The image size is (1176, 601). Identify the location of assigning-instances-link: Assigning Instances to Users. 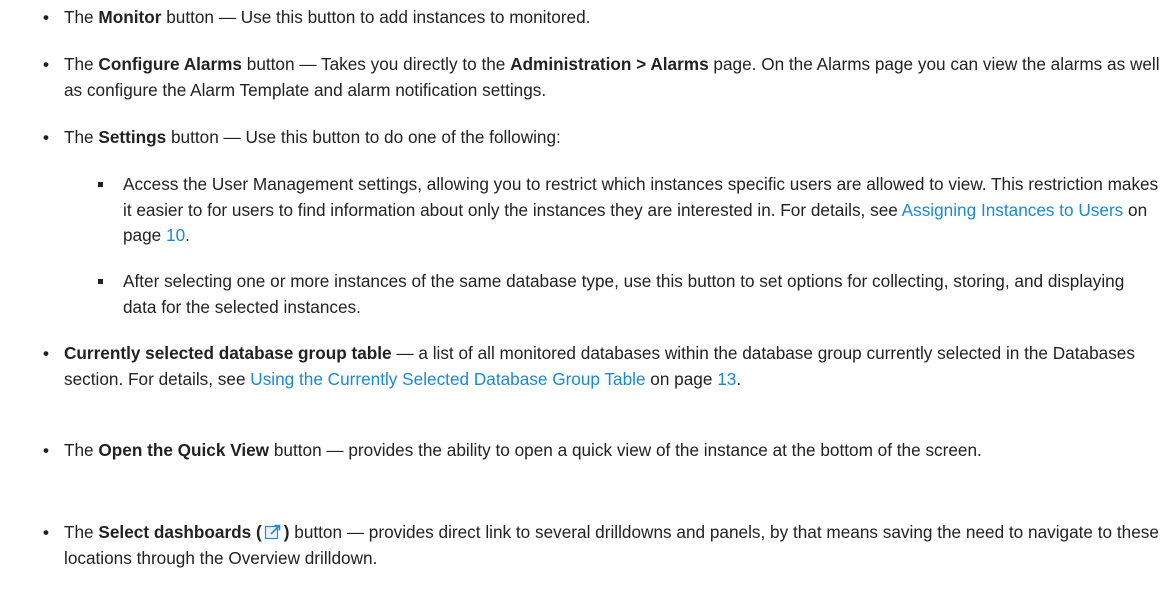
(1013, 210).